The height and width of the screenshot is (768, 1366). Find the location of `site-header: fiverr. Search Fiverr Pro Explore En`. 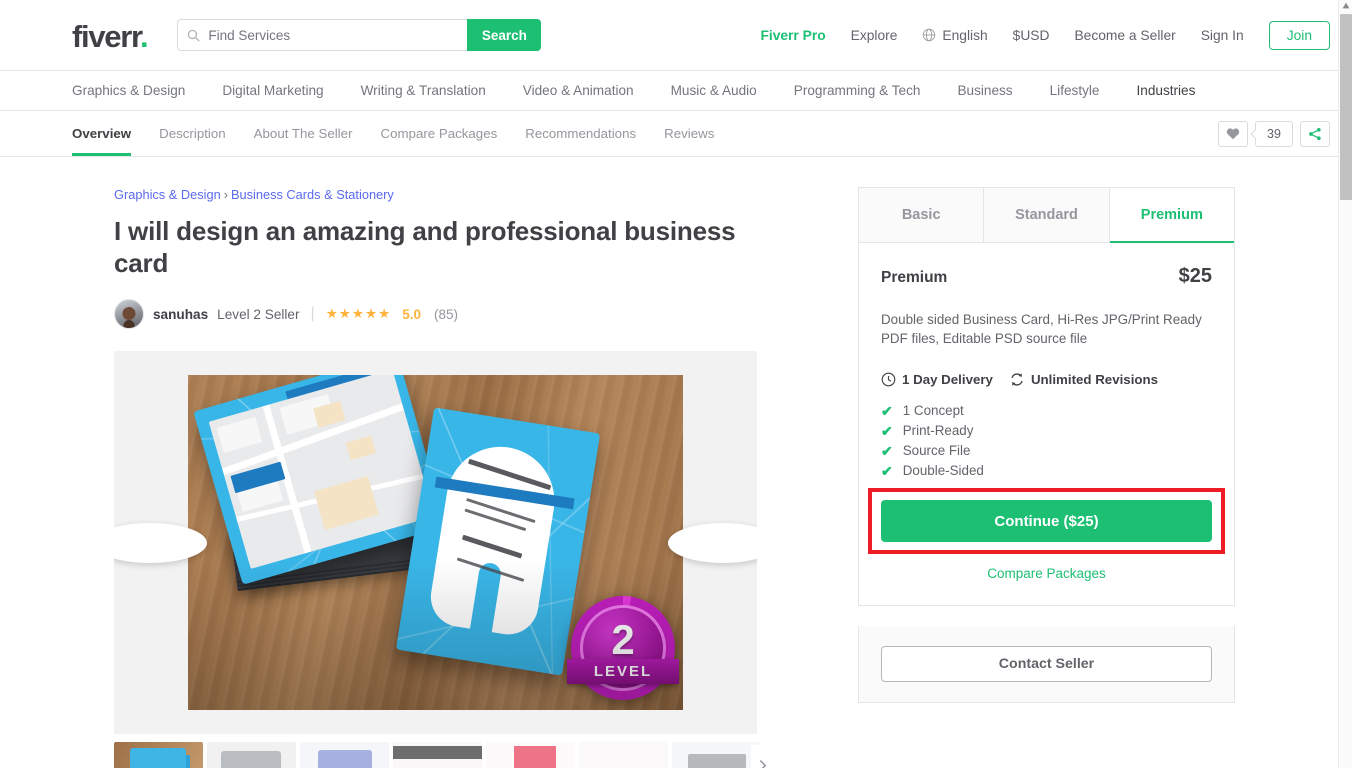

site-header: fiverr. Search Fiverr Pro Explore En is located at coordinates (676, 35).